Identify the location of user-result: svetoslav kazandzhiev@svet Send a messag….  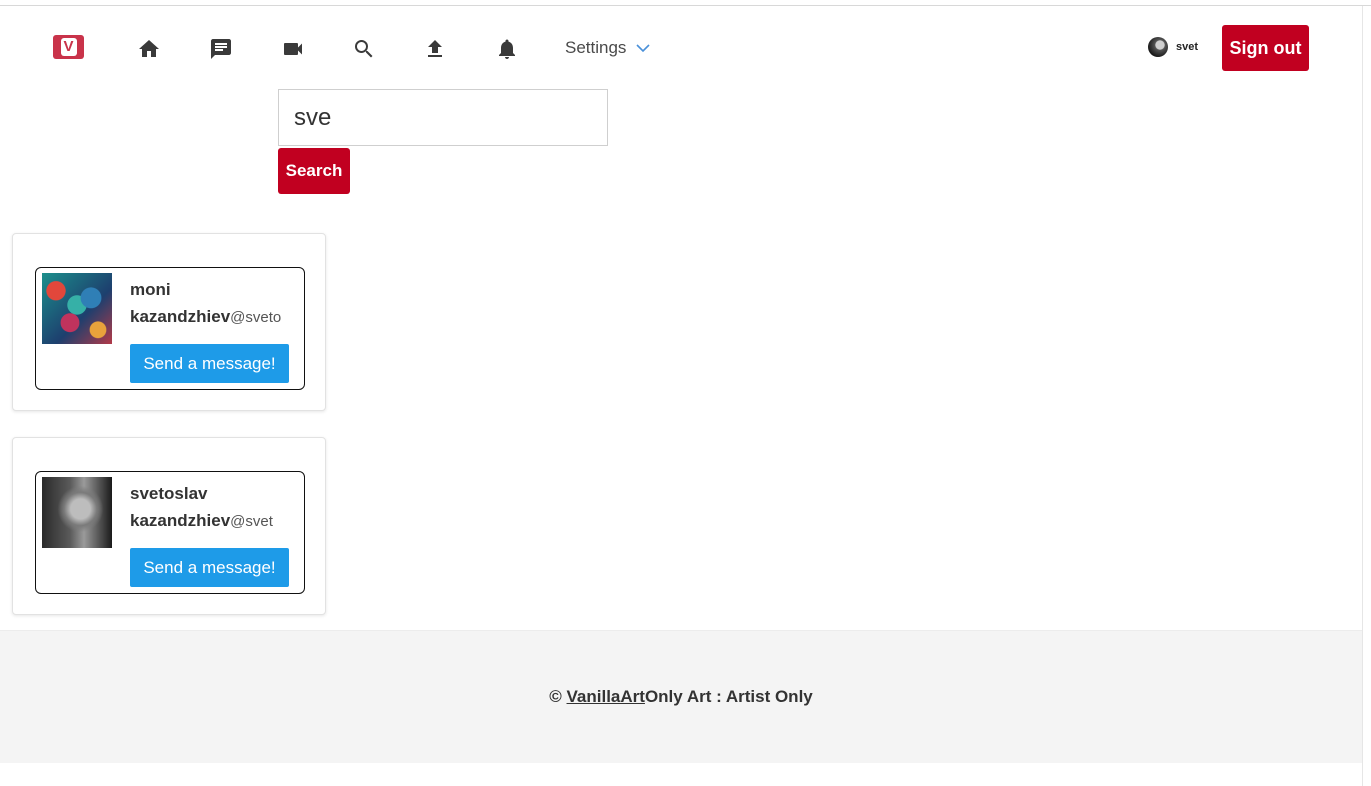
(170, 532).